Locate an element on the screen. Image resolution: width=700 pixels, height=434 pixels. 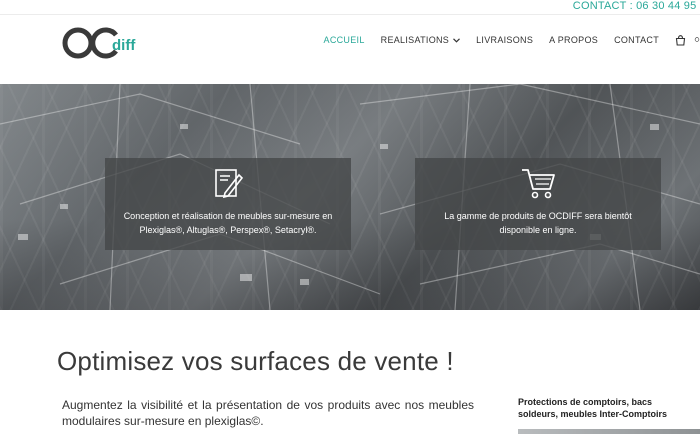
ocdiff-logo: diff is located at coordinates (100, 41).